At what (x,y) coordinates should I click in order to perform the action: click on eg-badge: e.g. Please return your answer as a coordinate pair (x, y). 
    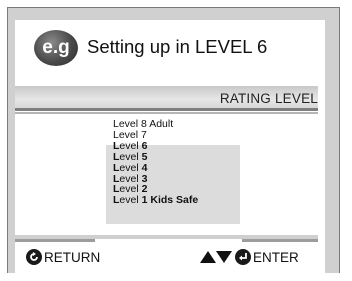
    Looking at the image, I should click on (56, 48).